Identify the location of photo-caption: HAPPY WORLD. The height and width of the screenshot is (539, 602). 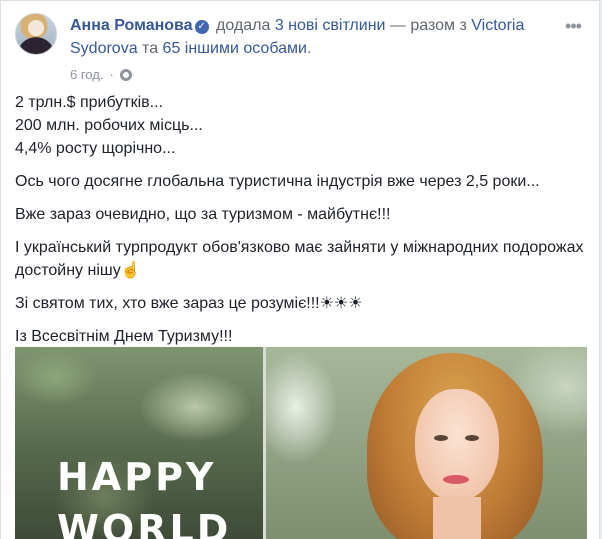
(144, 495).